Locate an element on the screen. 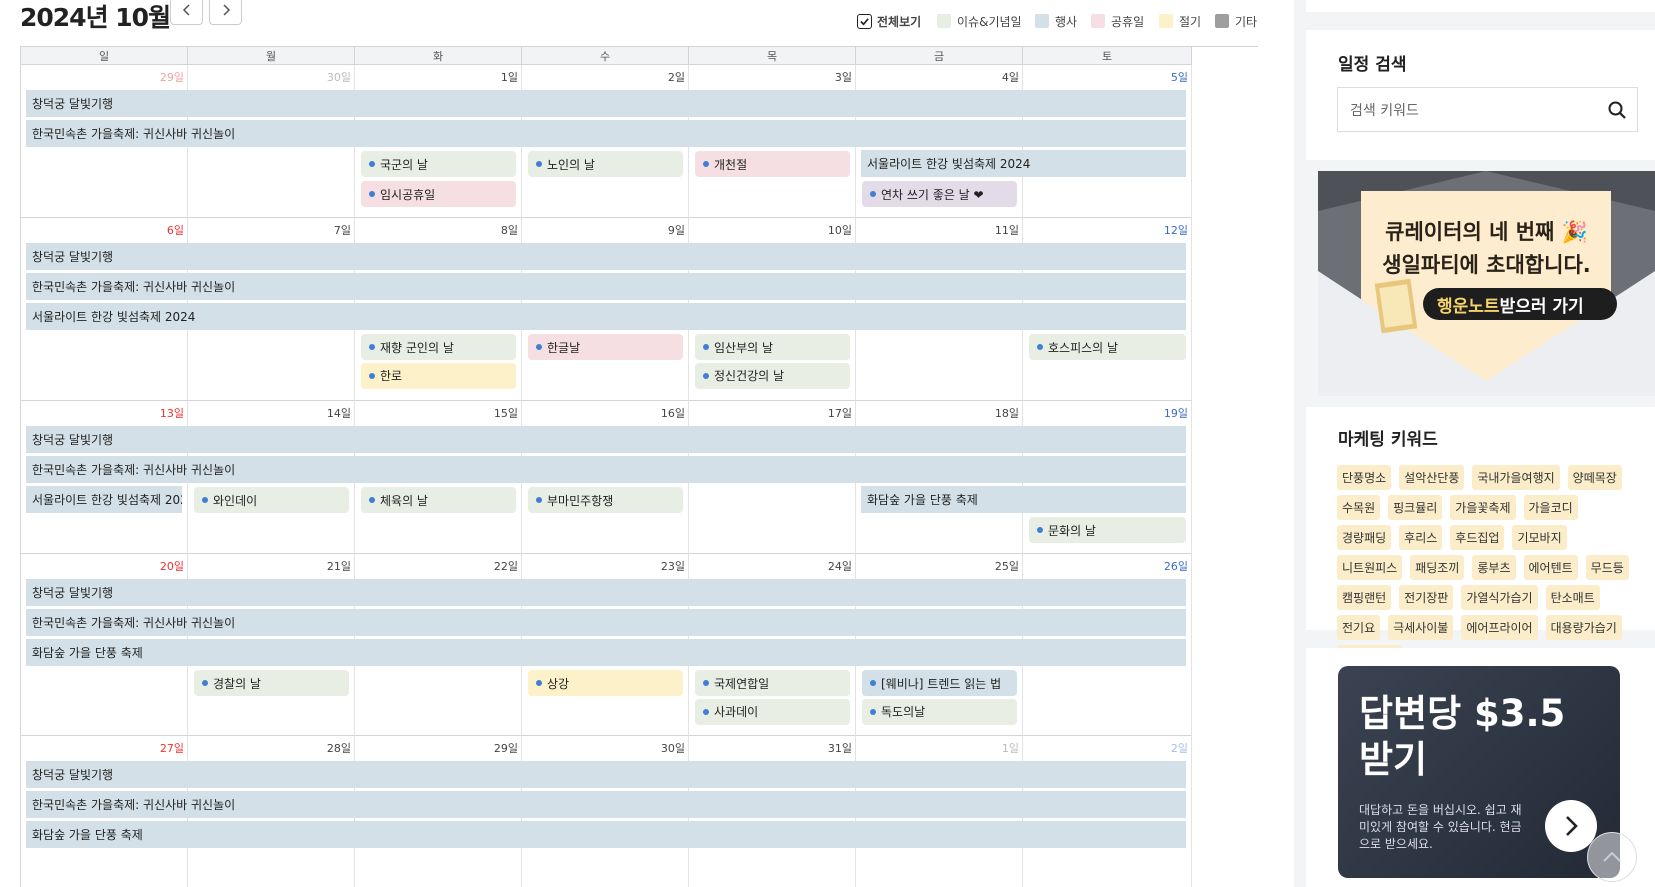  chevron-right-icon is located at coordinates (1572, 826).